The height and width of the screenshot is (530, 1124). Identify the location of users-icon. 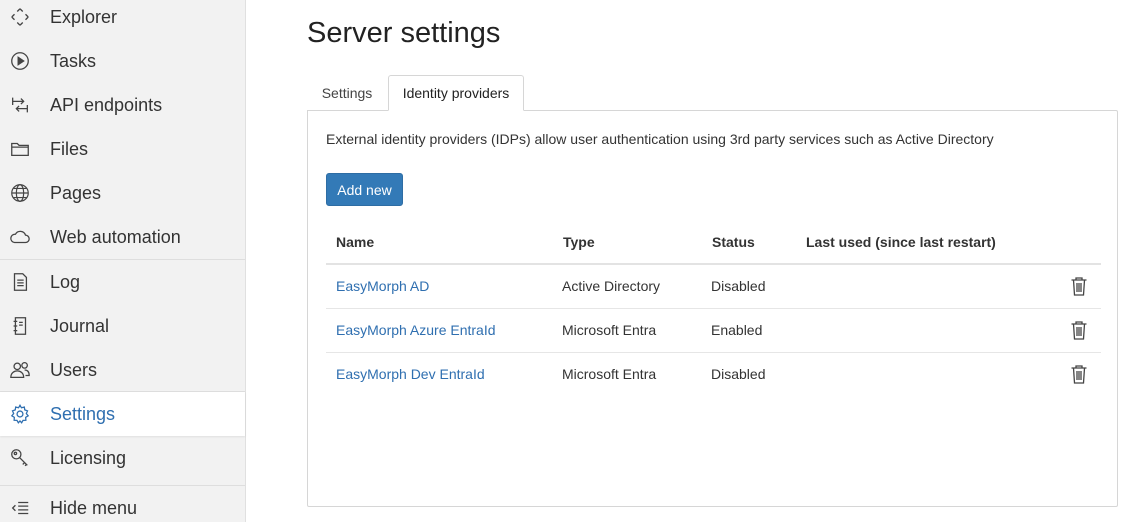
(20, 370).